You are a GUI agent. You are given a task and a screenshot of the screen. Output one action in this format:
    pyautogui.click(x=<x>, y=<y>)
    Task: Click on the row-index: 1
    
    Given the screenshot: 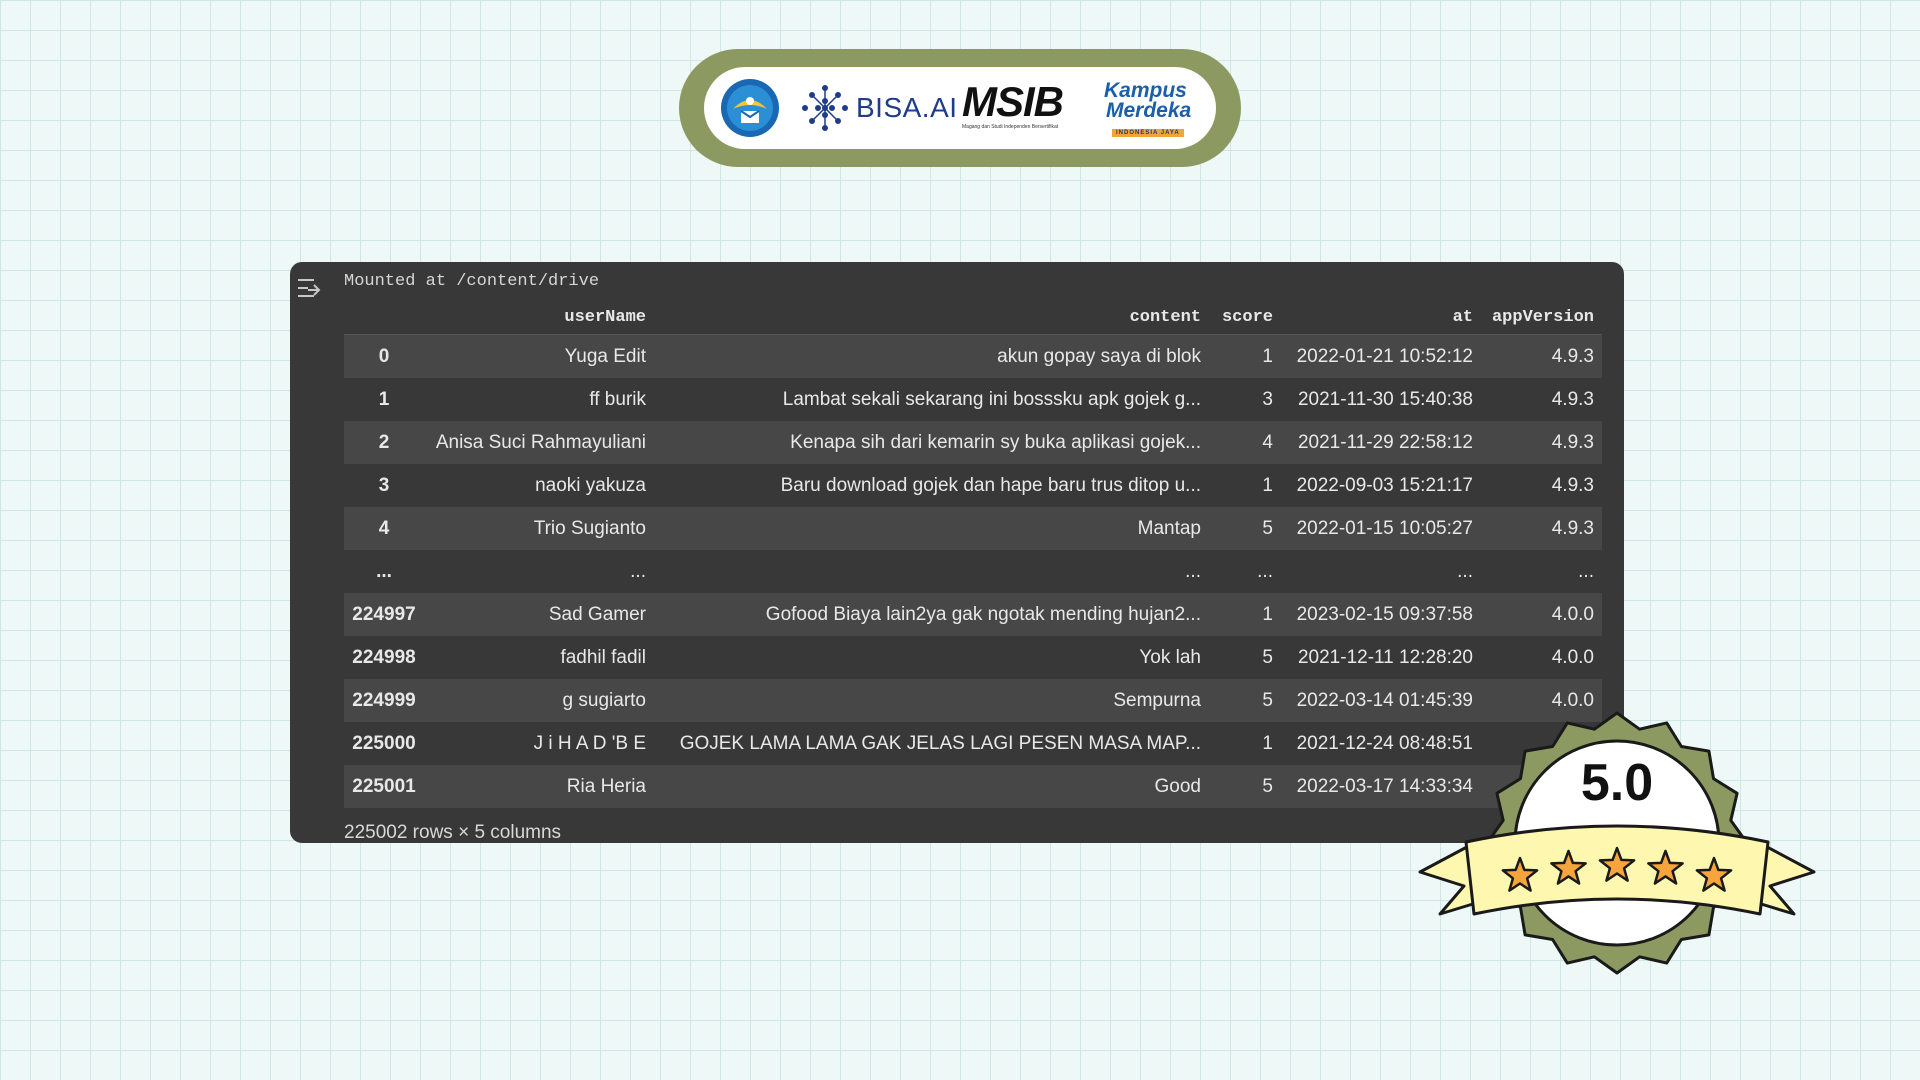 What is the action you would take?
    pyautogui.click(x=384, y=399)
    